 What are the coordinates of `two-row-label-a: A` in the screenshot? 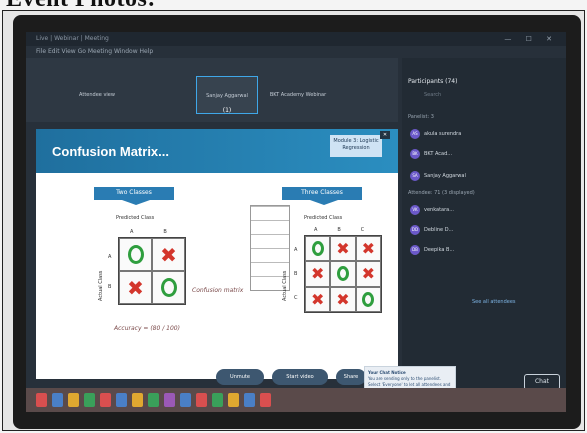 It's located at (110, 257).